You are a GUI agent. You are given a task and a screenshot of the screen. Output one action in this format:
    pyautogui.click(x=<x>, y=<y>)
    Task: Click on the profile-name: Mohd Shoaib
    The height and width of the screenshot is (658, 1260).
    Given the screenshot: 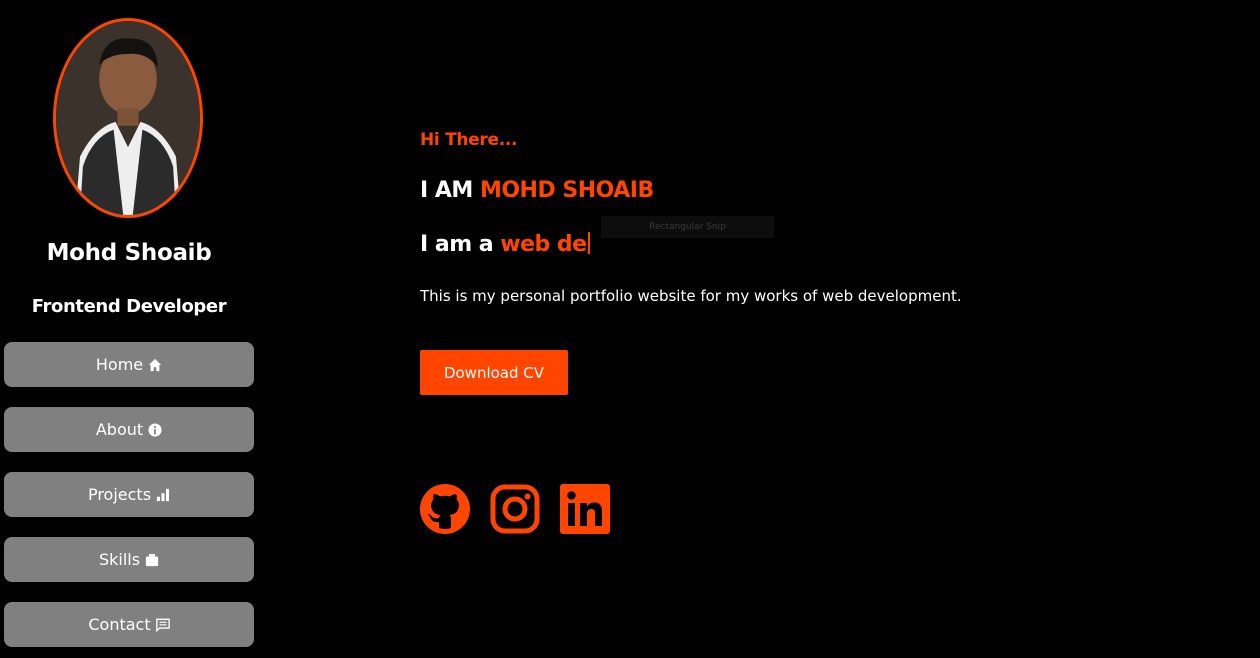 What is the action you would take?
    pyautogui.click(x=129, y=253)
    